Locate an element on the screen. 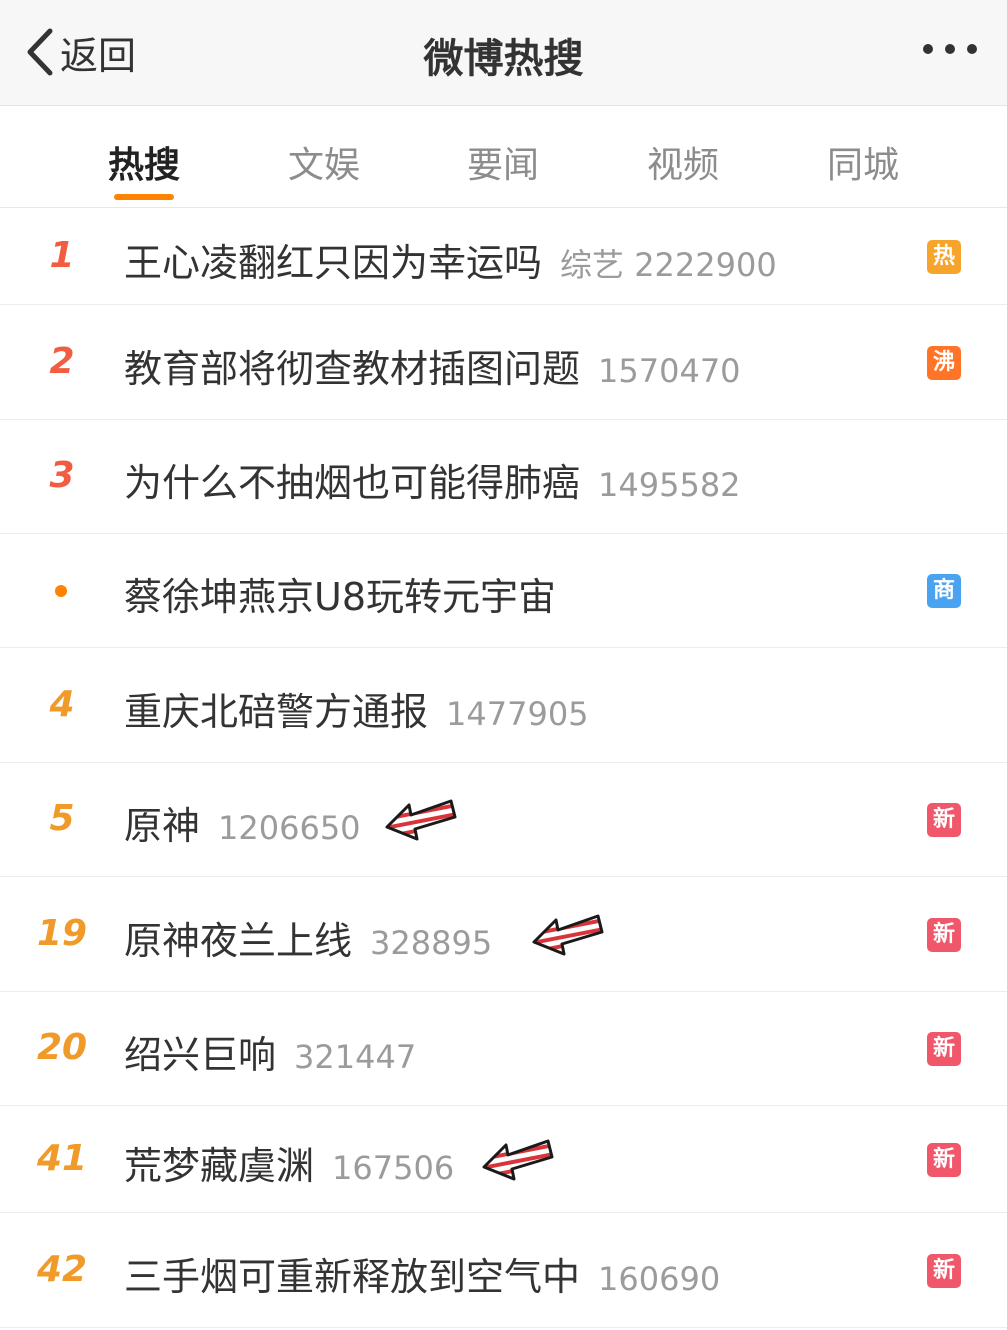 The width and height of the screenshot is (1007, 1330). status-badge: 沸 is located at coordinates (944, 363).